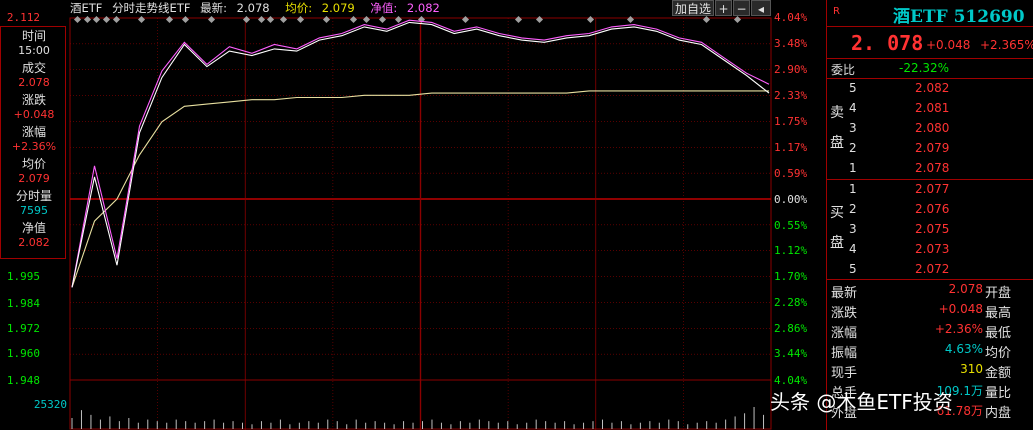 Image resolution: width=1033 pixels, height=430 pixels. Describe the element at coordinates (998, 353) in the screenshot. I see `stat-label-secondary: 均价` at that location.